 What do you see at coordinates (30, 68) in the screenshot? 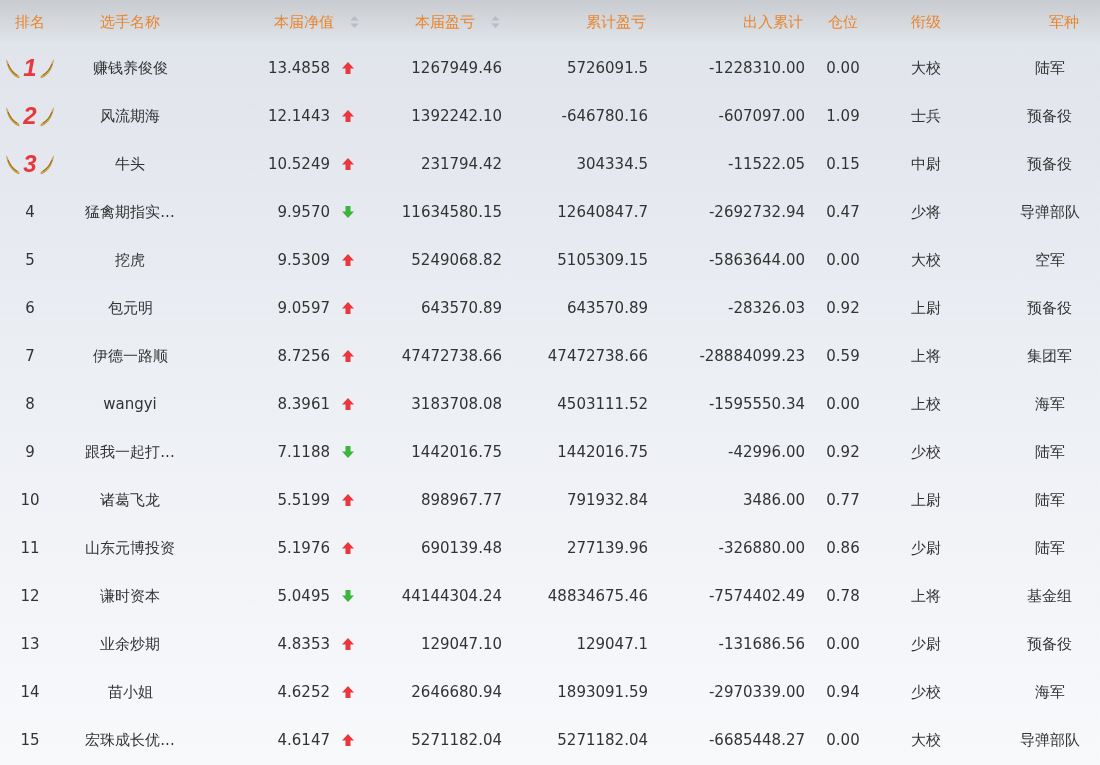
I see `laurel-wings-badge: 1` at bounding box center [30, 68].